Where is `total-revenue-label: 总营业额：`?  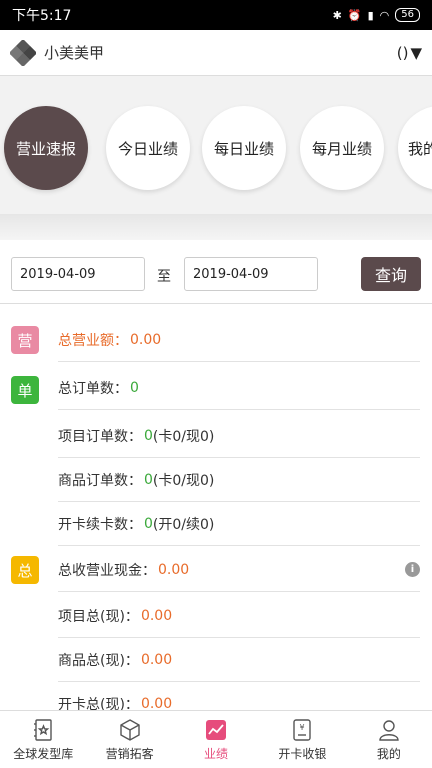
total-revenue-label: 总营业额： is located at coordinates (93, 340).